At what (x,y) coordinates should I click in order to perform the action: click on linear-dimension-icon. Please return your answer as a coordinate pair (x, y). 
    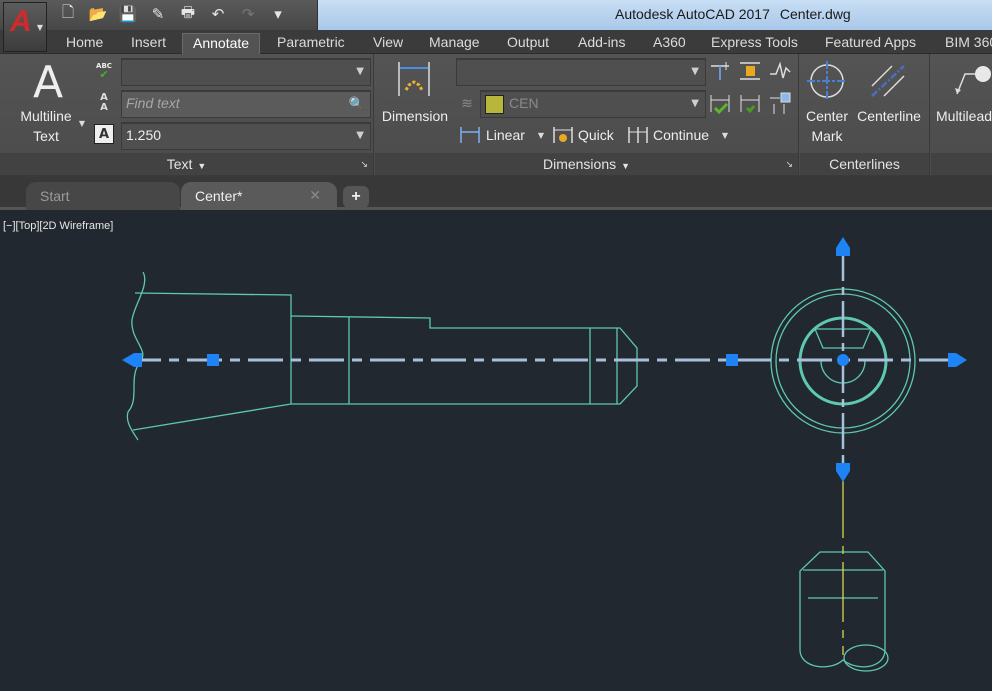
    Looking at the image, I should click on (470, 135).